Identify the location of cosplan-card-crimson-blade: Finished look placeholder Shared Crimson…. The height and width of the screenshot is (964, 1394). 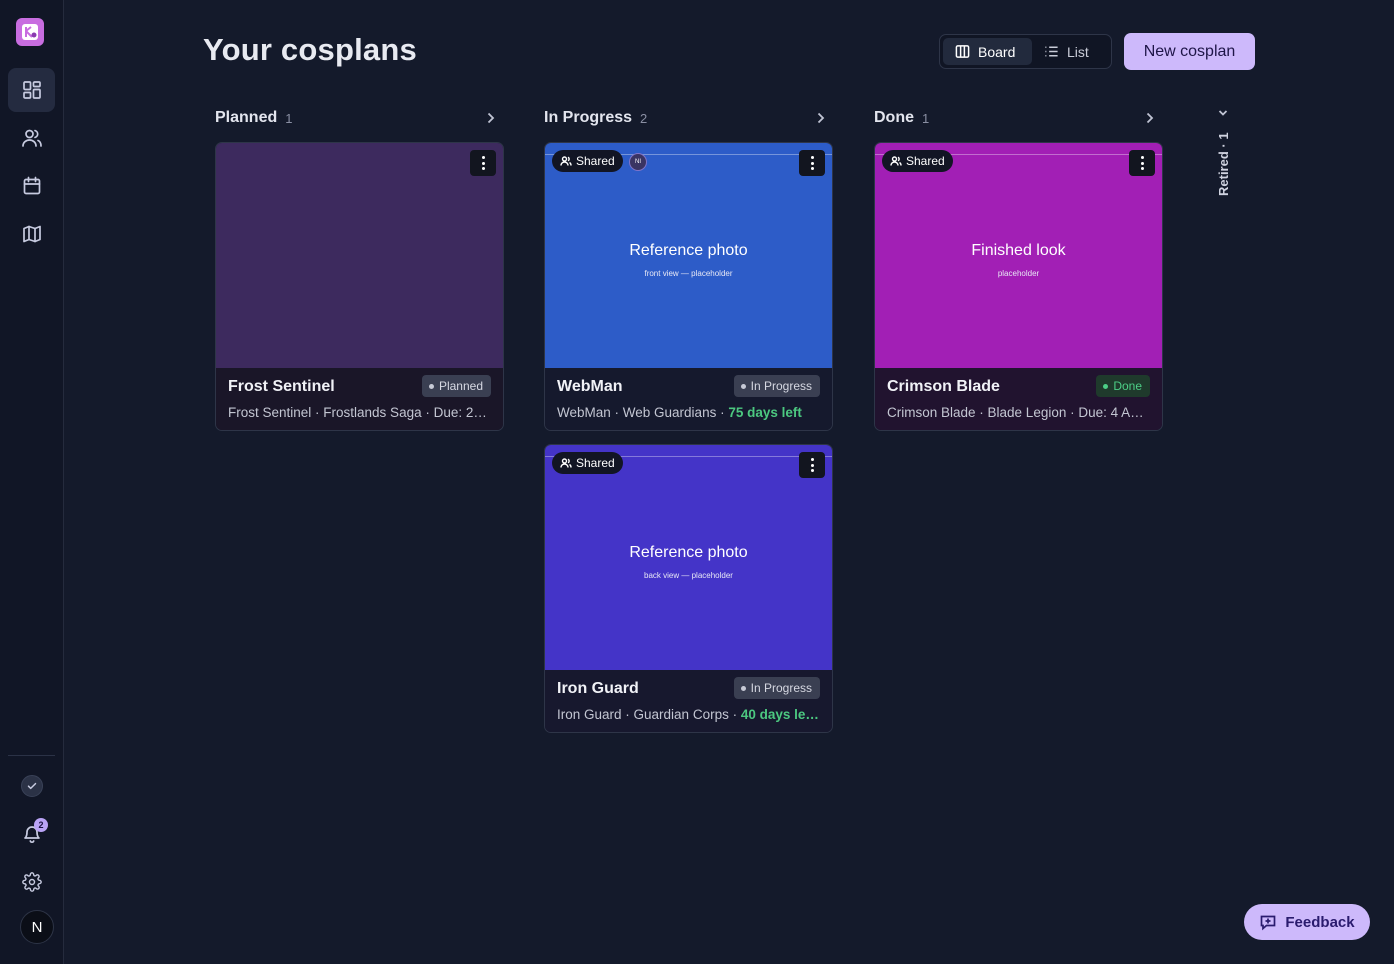
(1018, 286).